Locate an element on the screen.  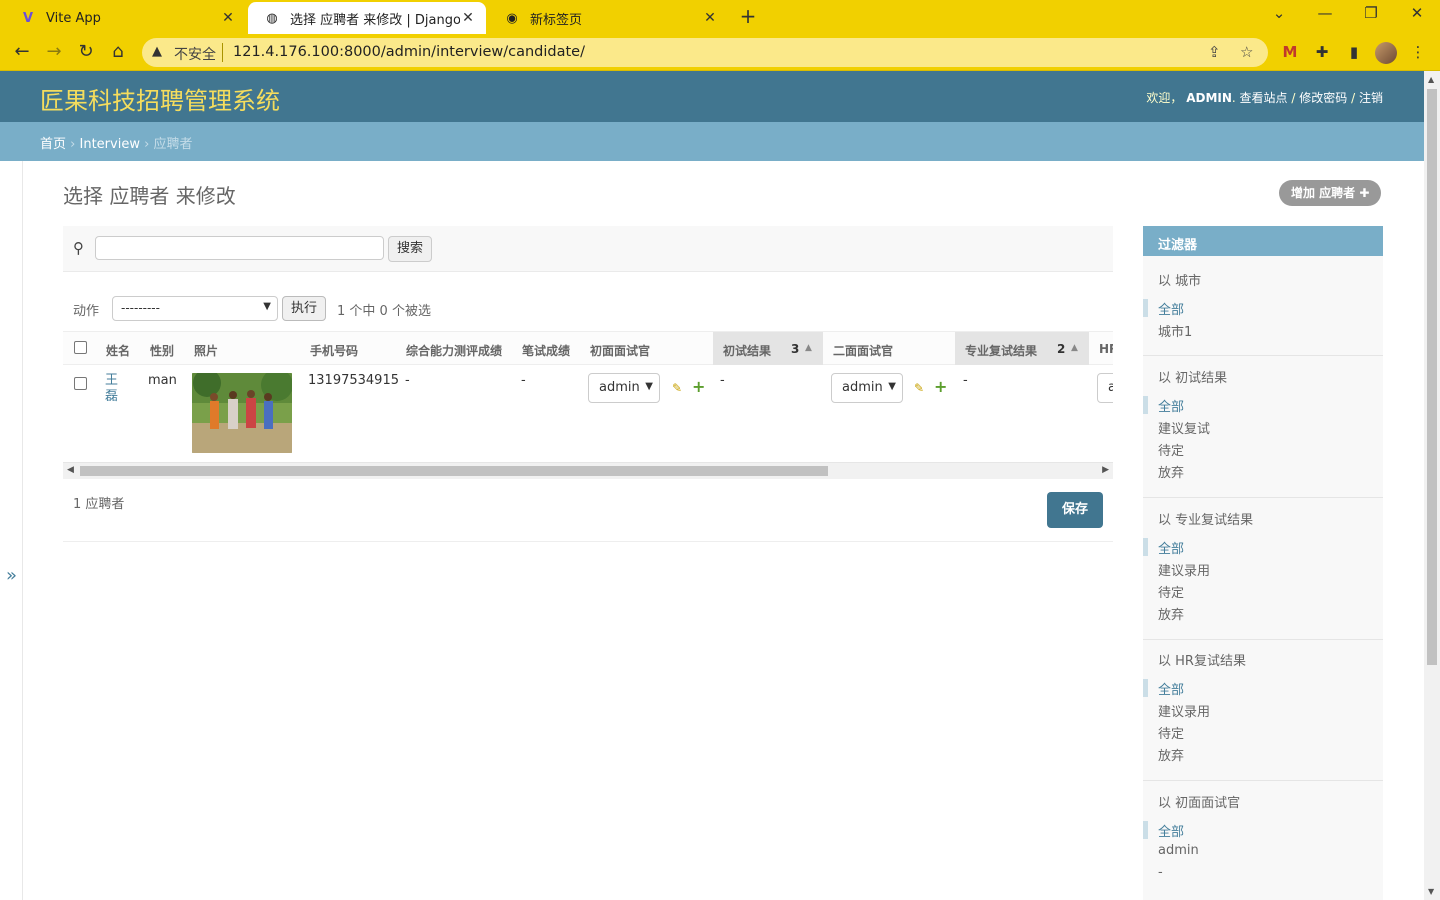
save-button: 保存 is located at coordinates (1075, 510).